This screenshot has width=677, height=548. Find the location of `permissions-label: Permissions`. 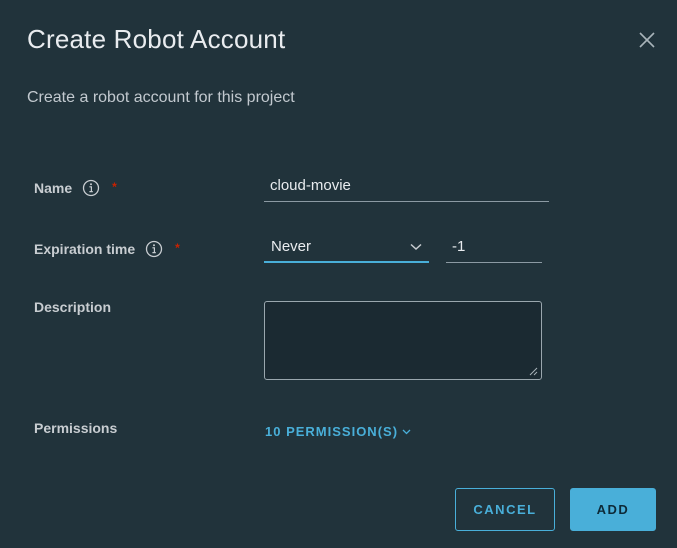

permissions-label: Permissions is located at coordinates (76, 428).